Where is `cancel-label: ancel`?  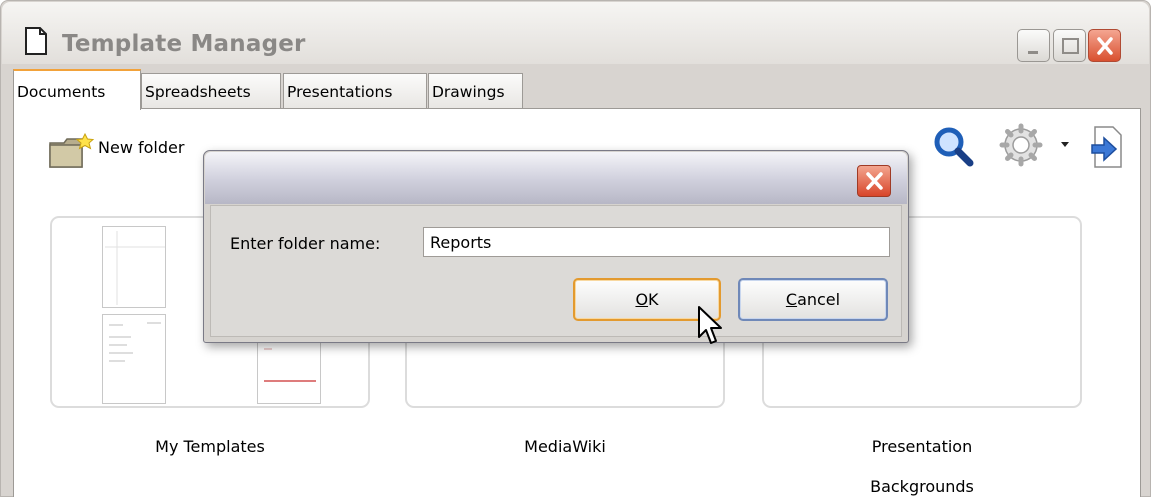 cancel-label: ancel is located at coordinates (819, 299).